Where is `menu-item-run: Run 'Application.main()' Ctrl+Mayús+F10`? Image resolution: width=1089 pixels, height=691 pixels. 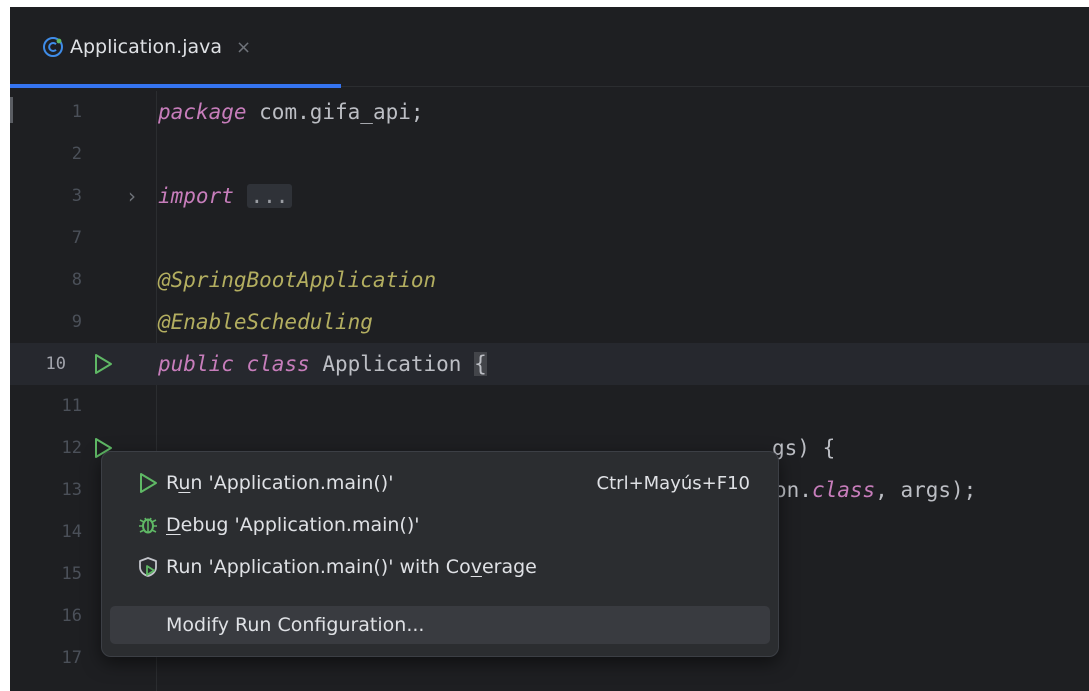 menu-item-run: Run 'Application.main()' Ctrl+Mayús+F10 is located at coordinates (440, 483).